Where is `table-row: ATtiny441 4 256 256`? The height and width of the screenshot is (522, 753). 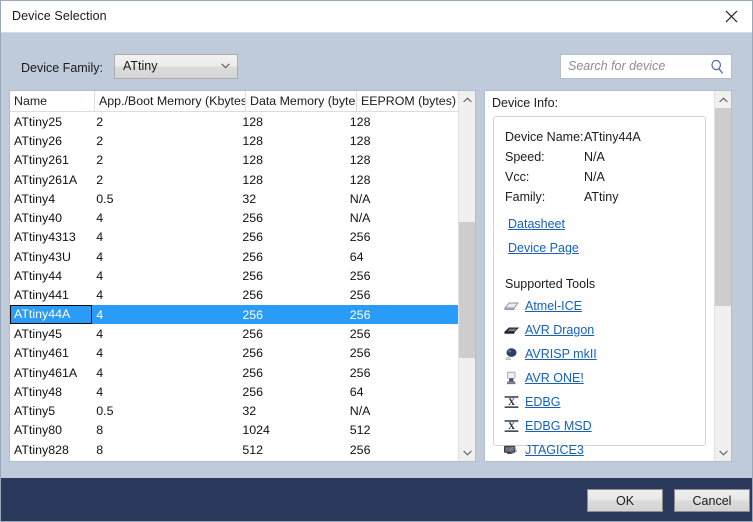 table-row: ATtiny441 4 256 256 is located at coordinates (234, 295).